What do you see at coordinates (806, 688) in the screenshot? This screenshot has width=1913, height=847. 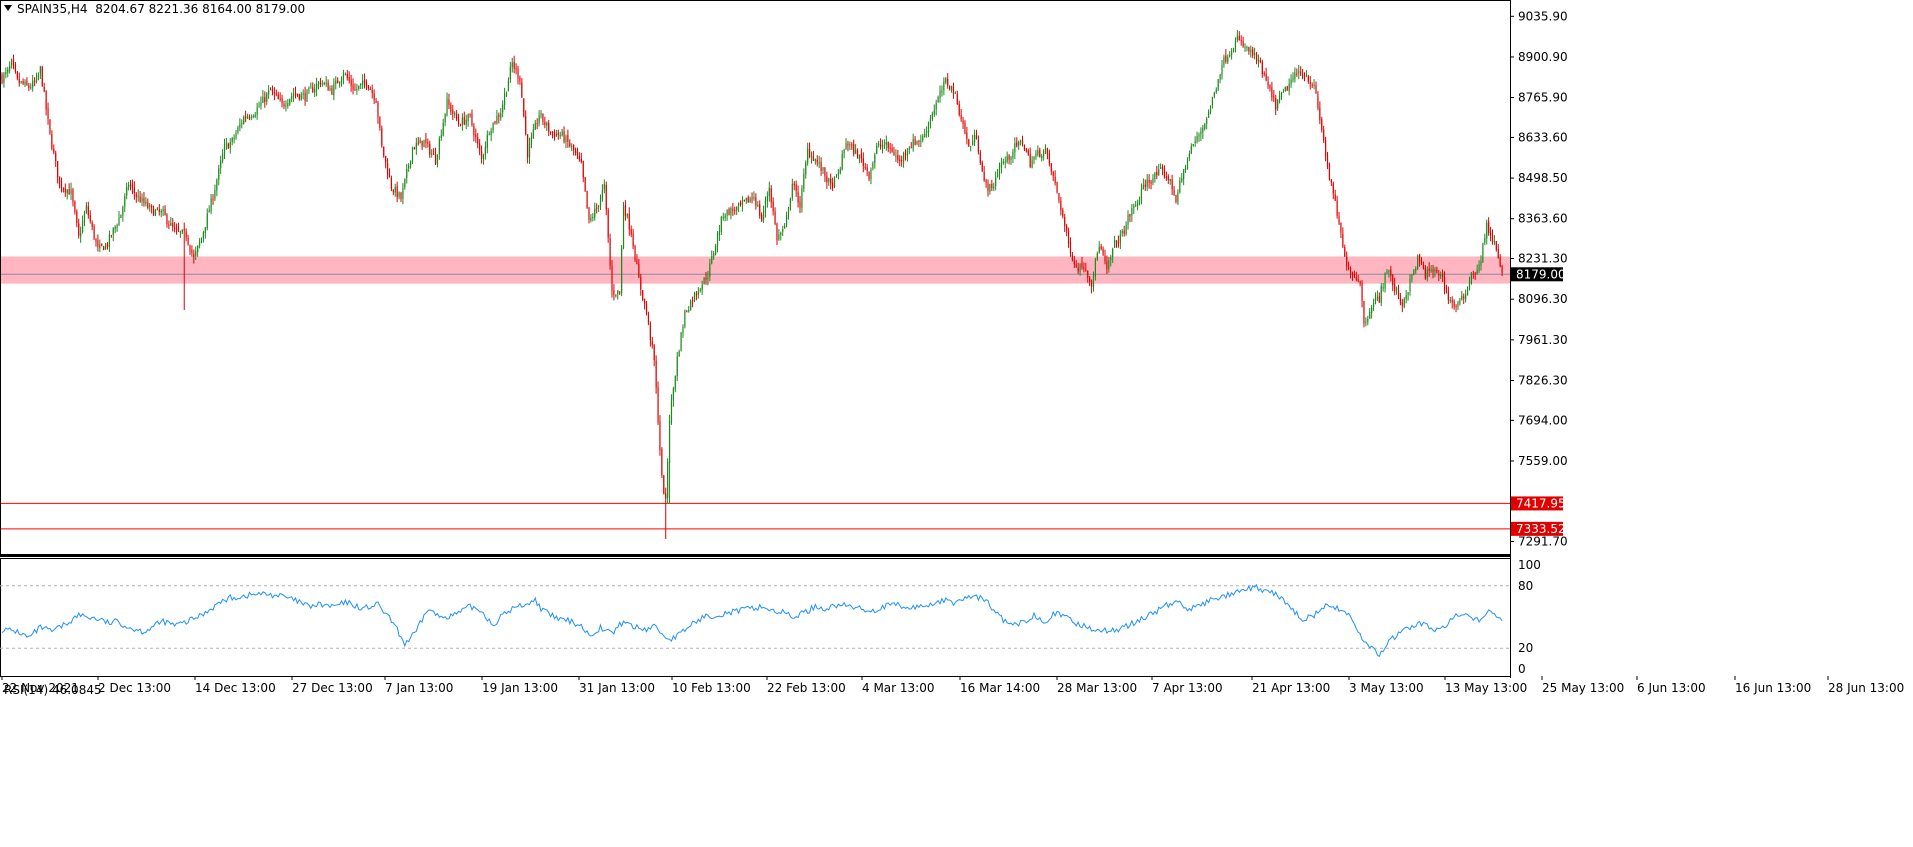 I see `time-tick-label: 22 Feb 13:00` at bounding box center [806, 688].